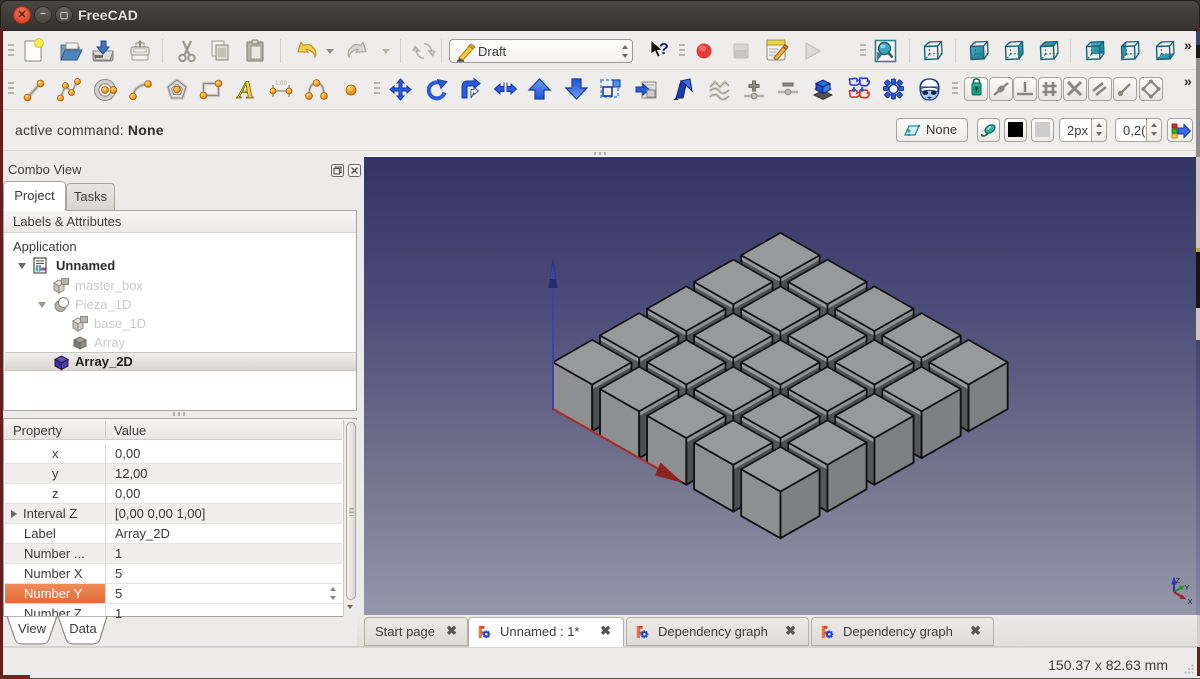 The image size is (1200, 679). Describe the element at coordinates (281, 84) in the screenshot. I see `svg-text: 1.00` at that location.